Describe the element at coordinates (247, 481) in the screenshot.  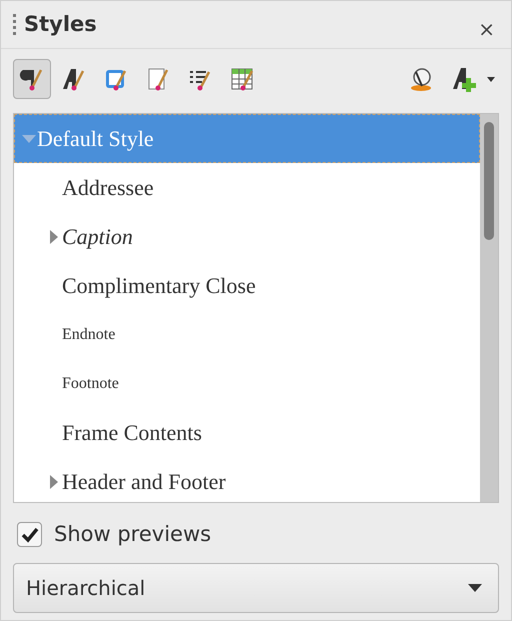
I see `style-item: Header and Footer` at that location.